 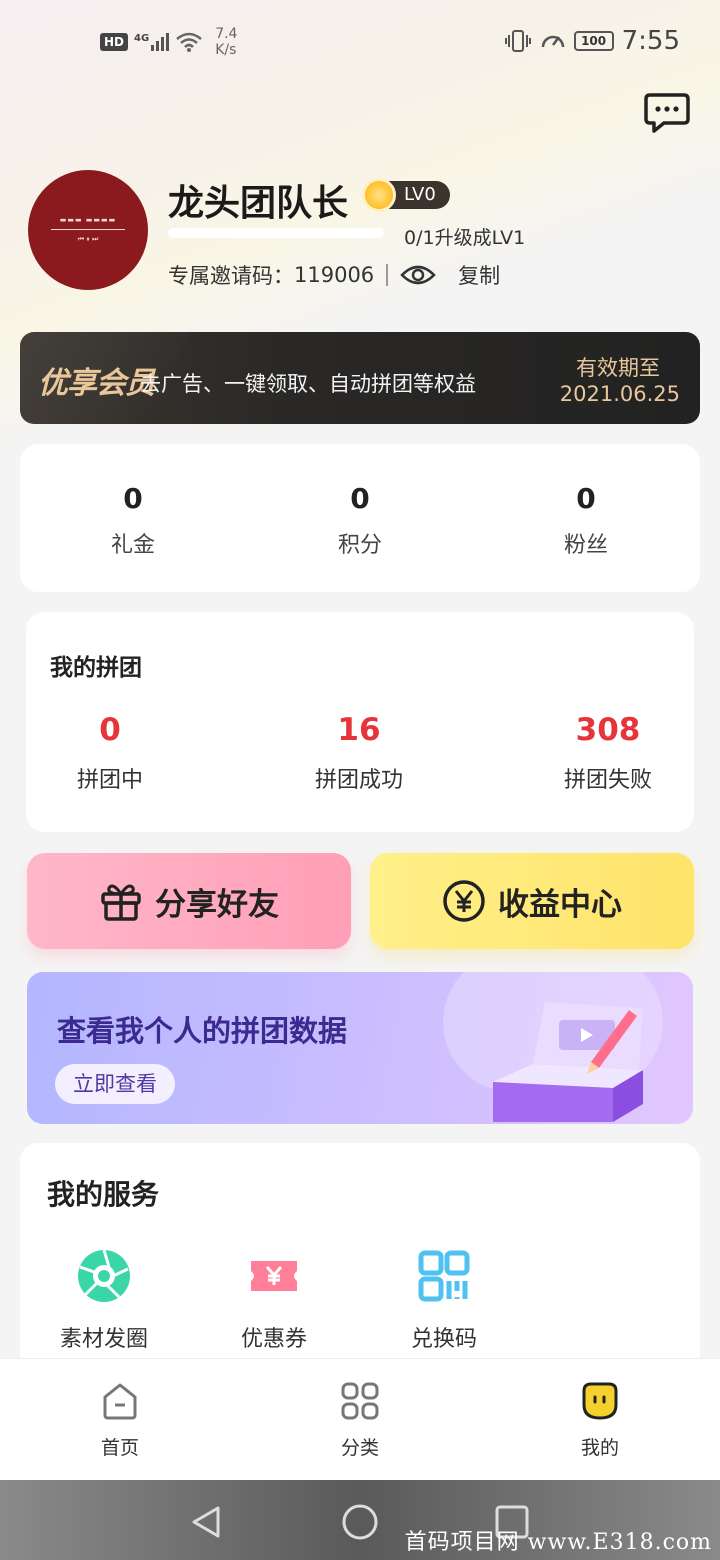 I want to click on share-friends-button: 分享好友, so click(x=189, y=901).